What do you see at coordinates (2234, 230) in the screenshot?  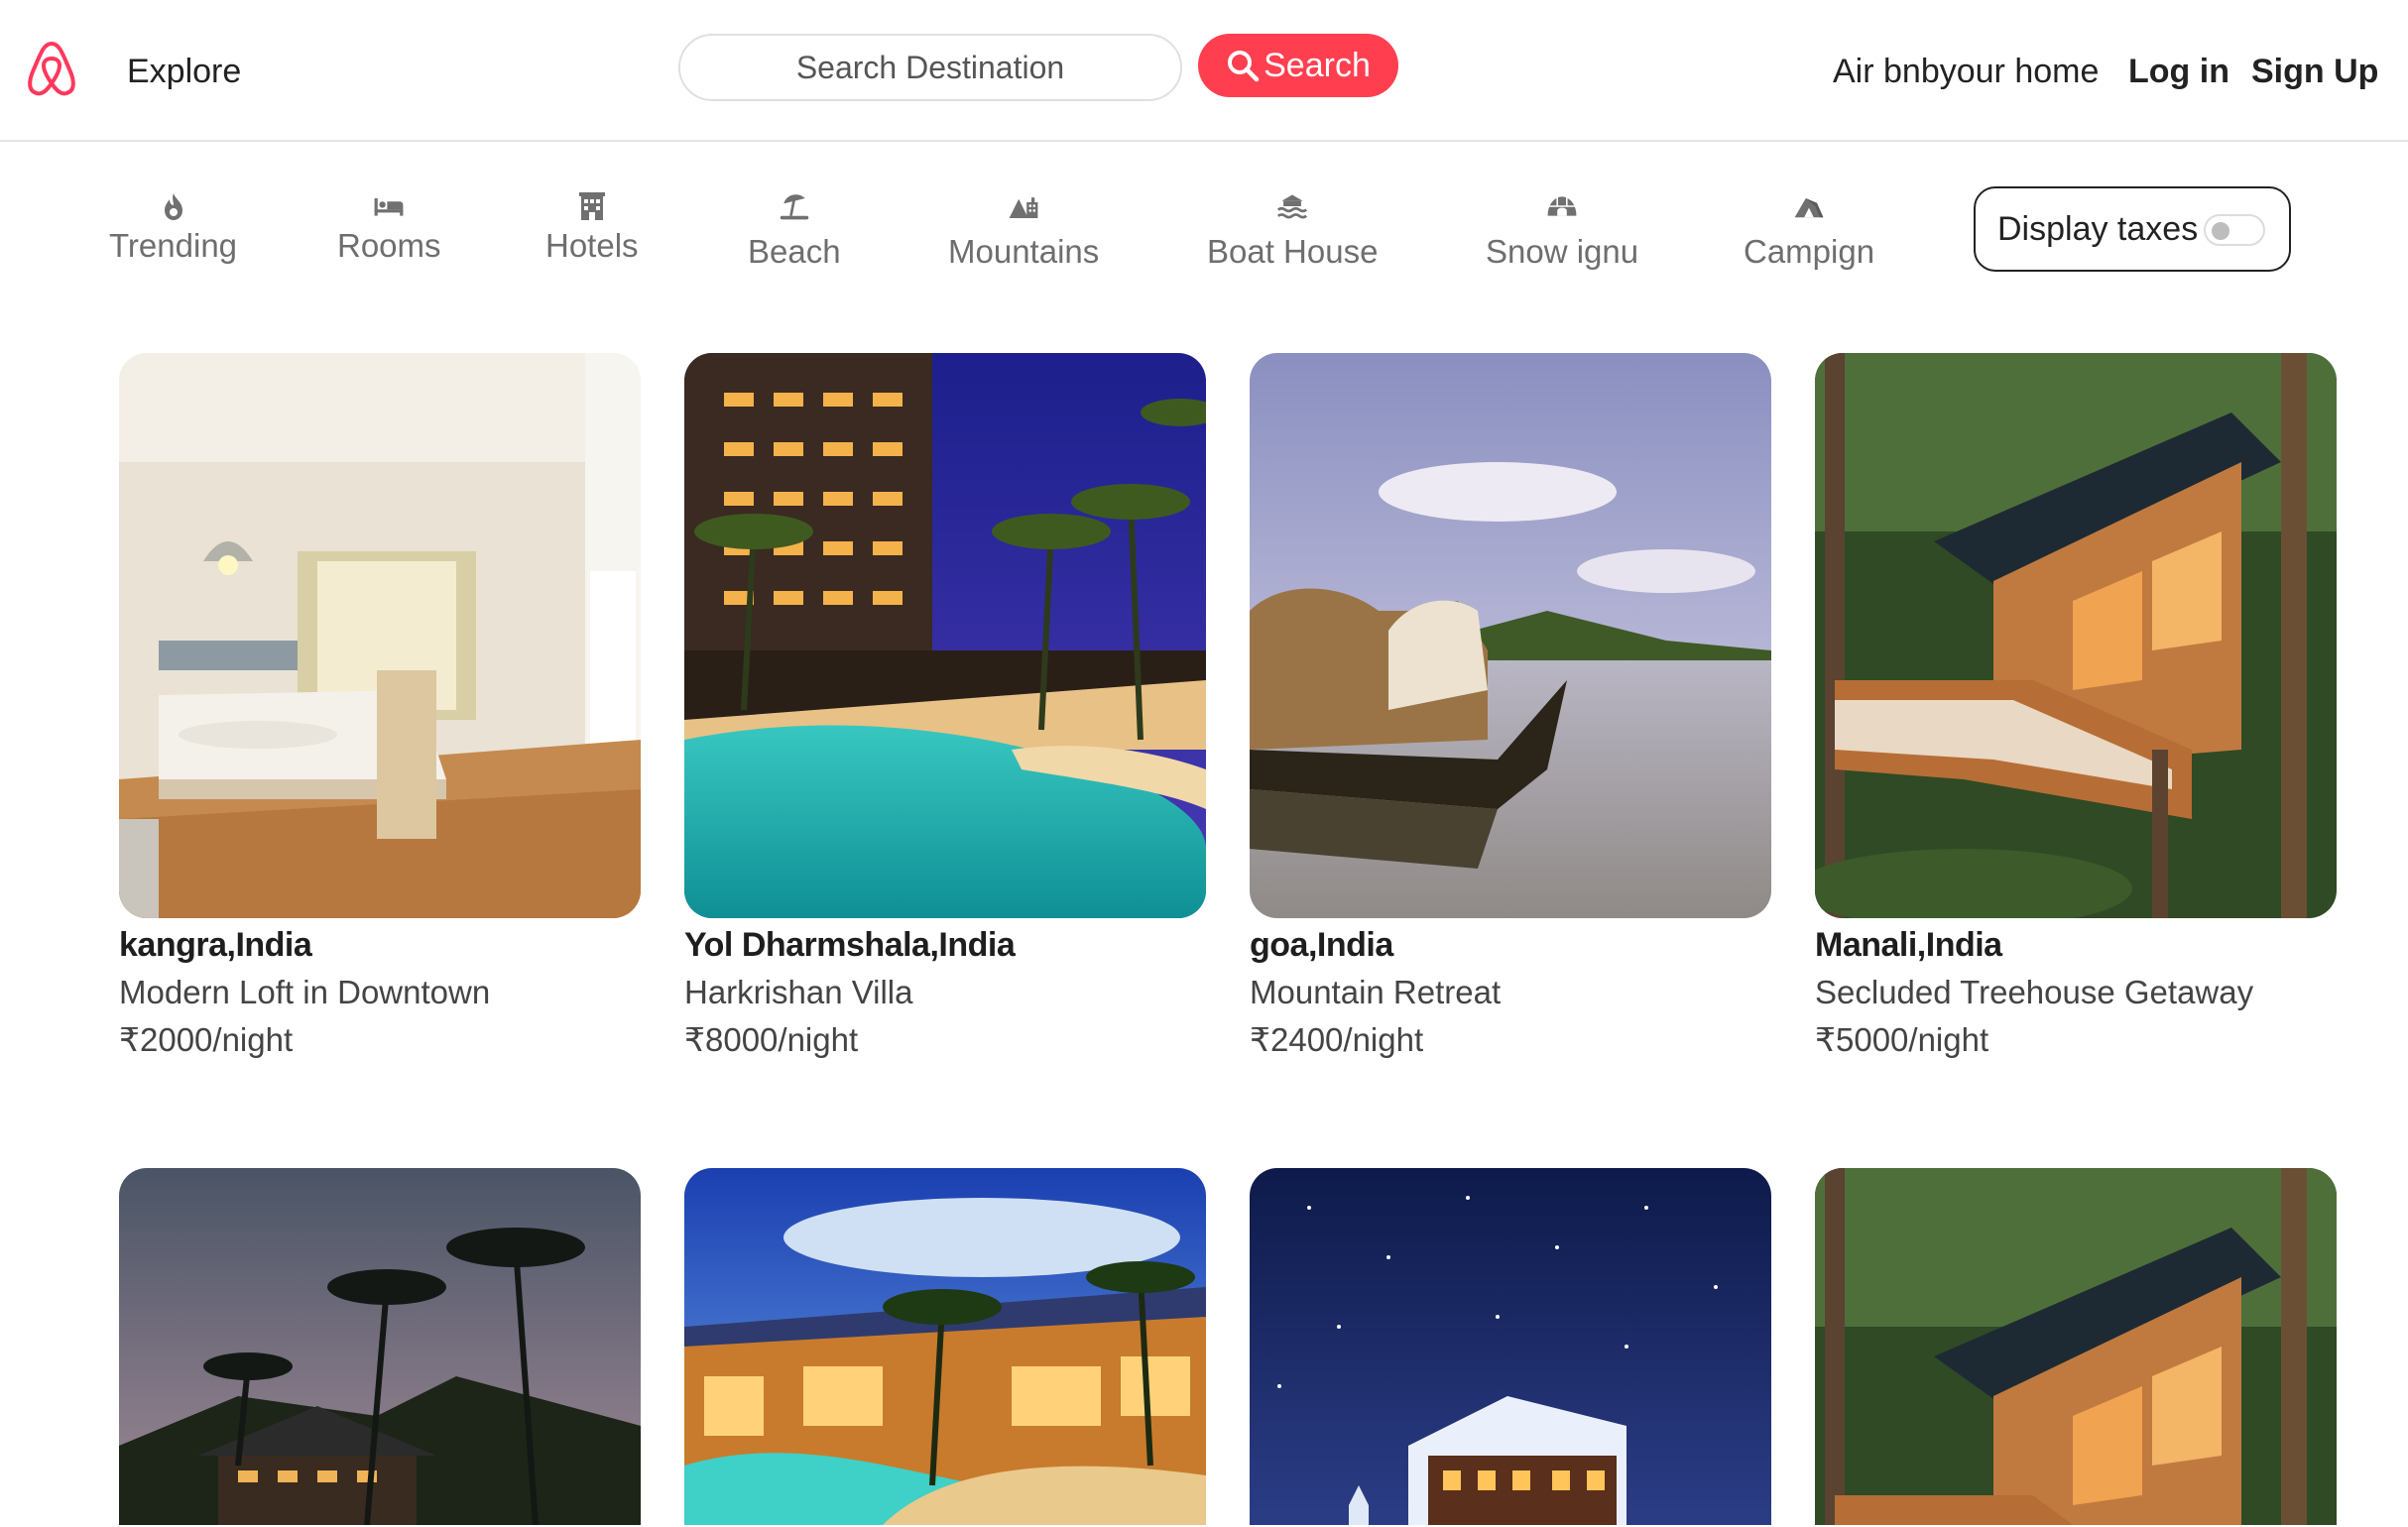 I see `taxes-toggle` at bounding box center [2234, 230].